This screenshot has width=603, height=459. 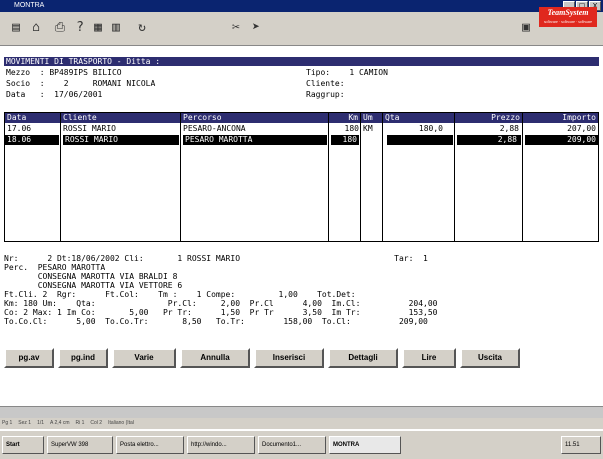 I want to click on data-field: Data : 17/06/2001, so click(x=54, y=94).